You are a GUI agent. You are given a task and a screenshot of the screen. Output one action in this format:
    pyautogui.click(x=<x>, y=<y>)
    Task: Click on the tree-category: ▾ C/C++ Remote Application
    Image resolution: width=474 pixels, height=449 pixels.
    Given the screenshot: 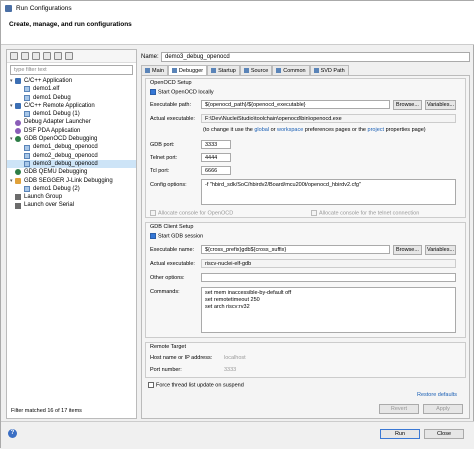 What is the action you would take?
    pyautogui.click(x=71, y=106)
    